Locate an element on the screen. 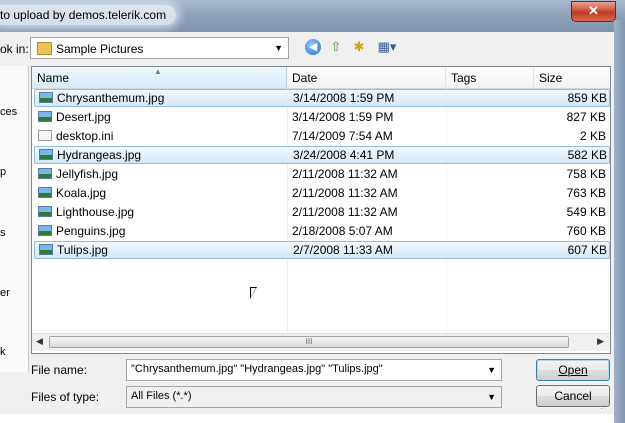  settings-file-icon is located at coordinates (45, 135).